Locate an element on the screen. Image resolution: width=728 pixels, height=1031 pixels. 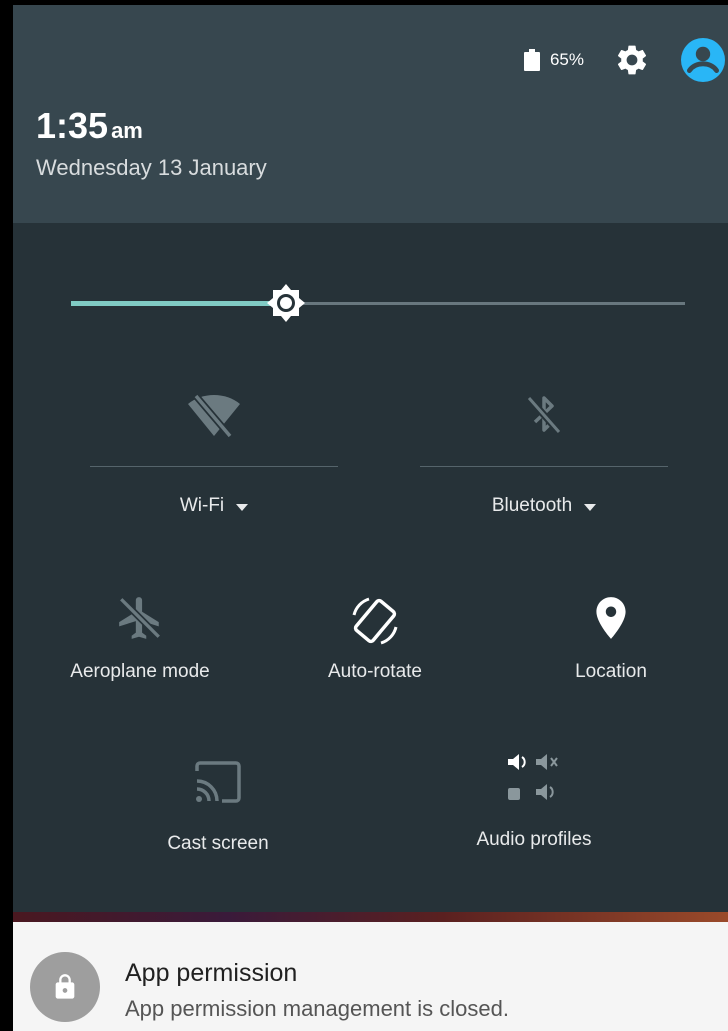
tile-wifi: Wi-Fi is located at coordinates (214, 453).